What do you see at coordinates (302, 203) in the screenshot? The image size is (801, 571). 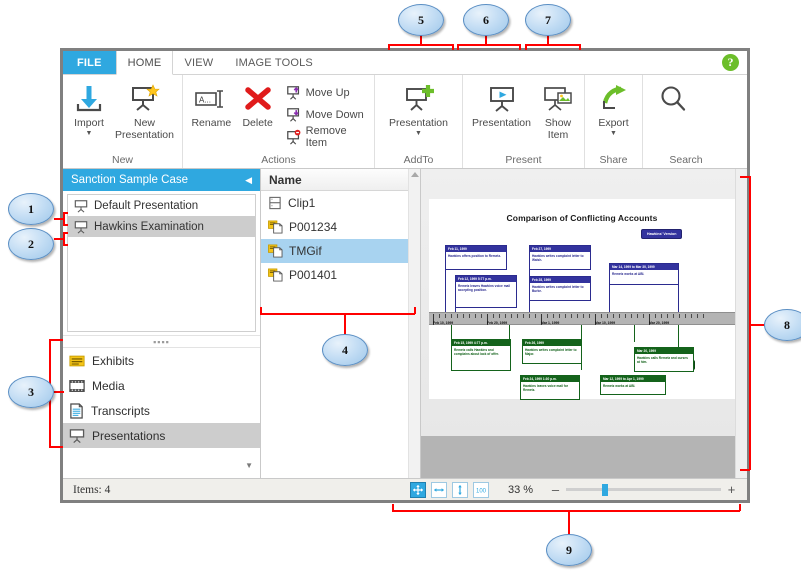 I see `list-item-label: Clip1` at bounding box center [302, 203].